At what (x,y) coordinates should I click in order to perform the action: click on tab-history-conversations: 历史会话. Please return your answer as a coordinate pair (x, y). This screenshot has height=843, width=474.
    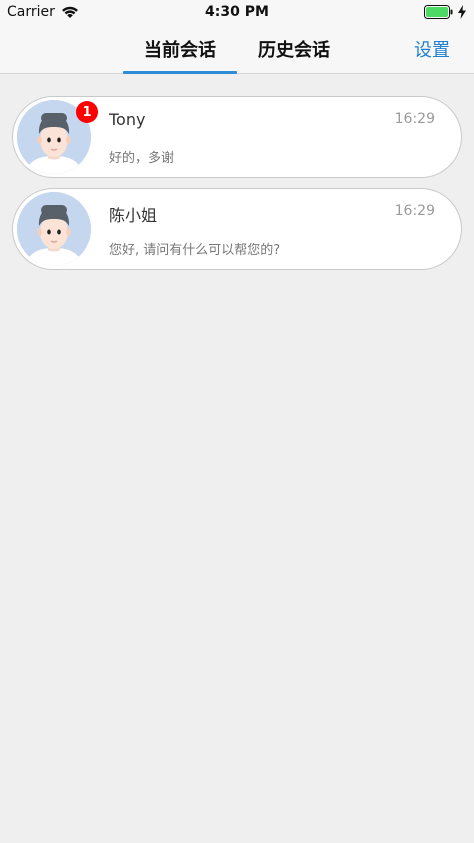
    Looking at the image, I should click on (294, 48).